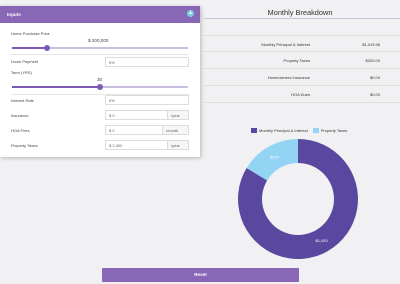 The height and width of the screenshot is (284, 400). I want to click on breakdown-row: HOA Dues $0.00, so click(302, 94).